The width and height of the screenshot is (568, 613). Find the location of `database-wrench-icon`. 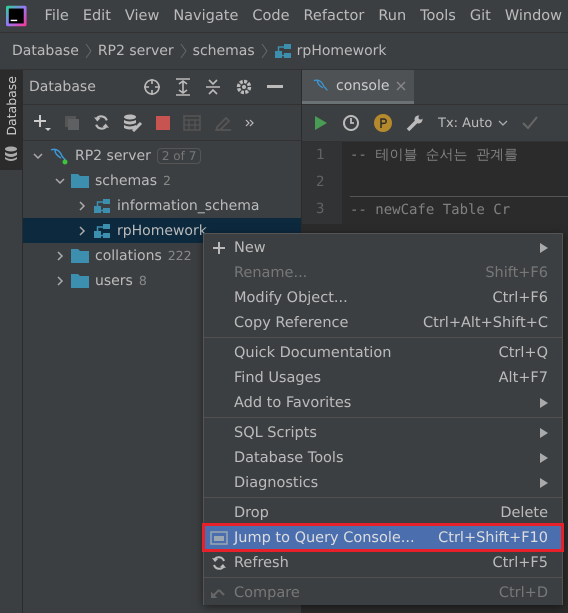

database-wrench-icon is located at coordinates (133, 123).